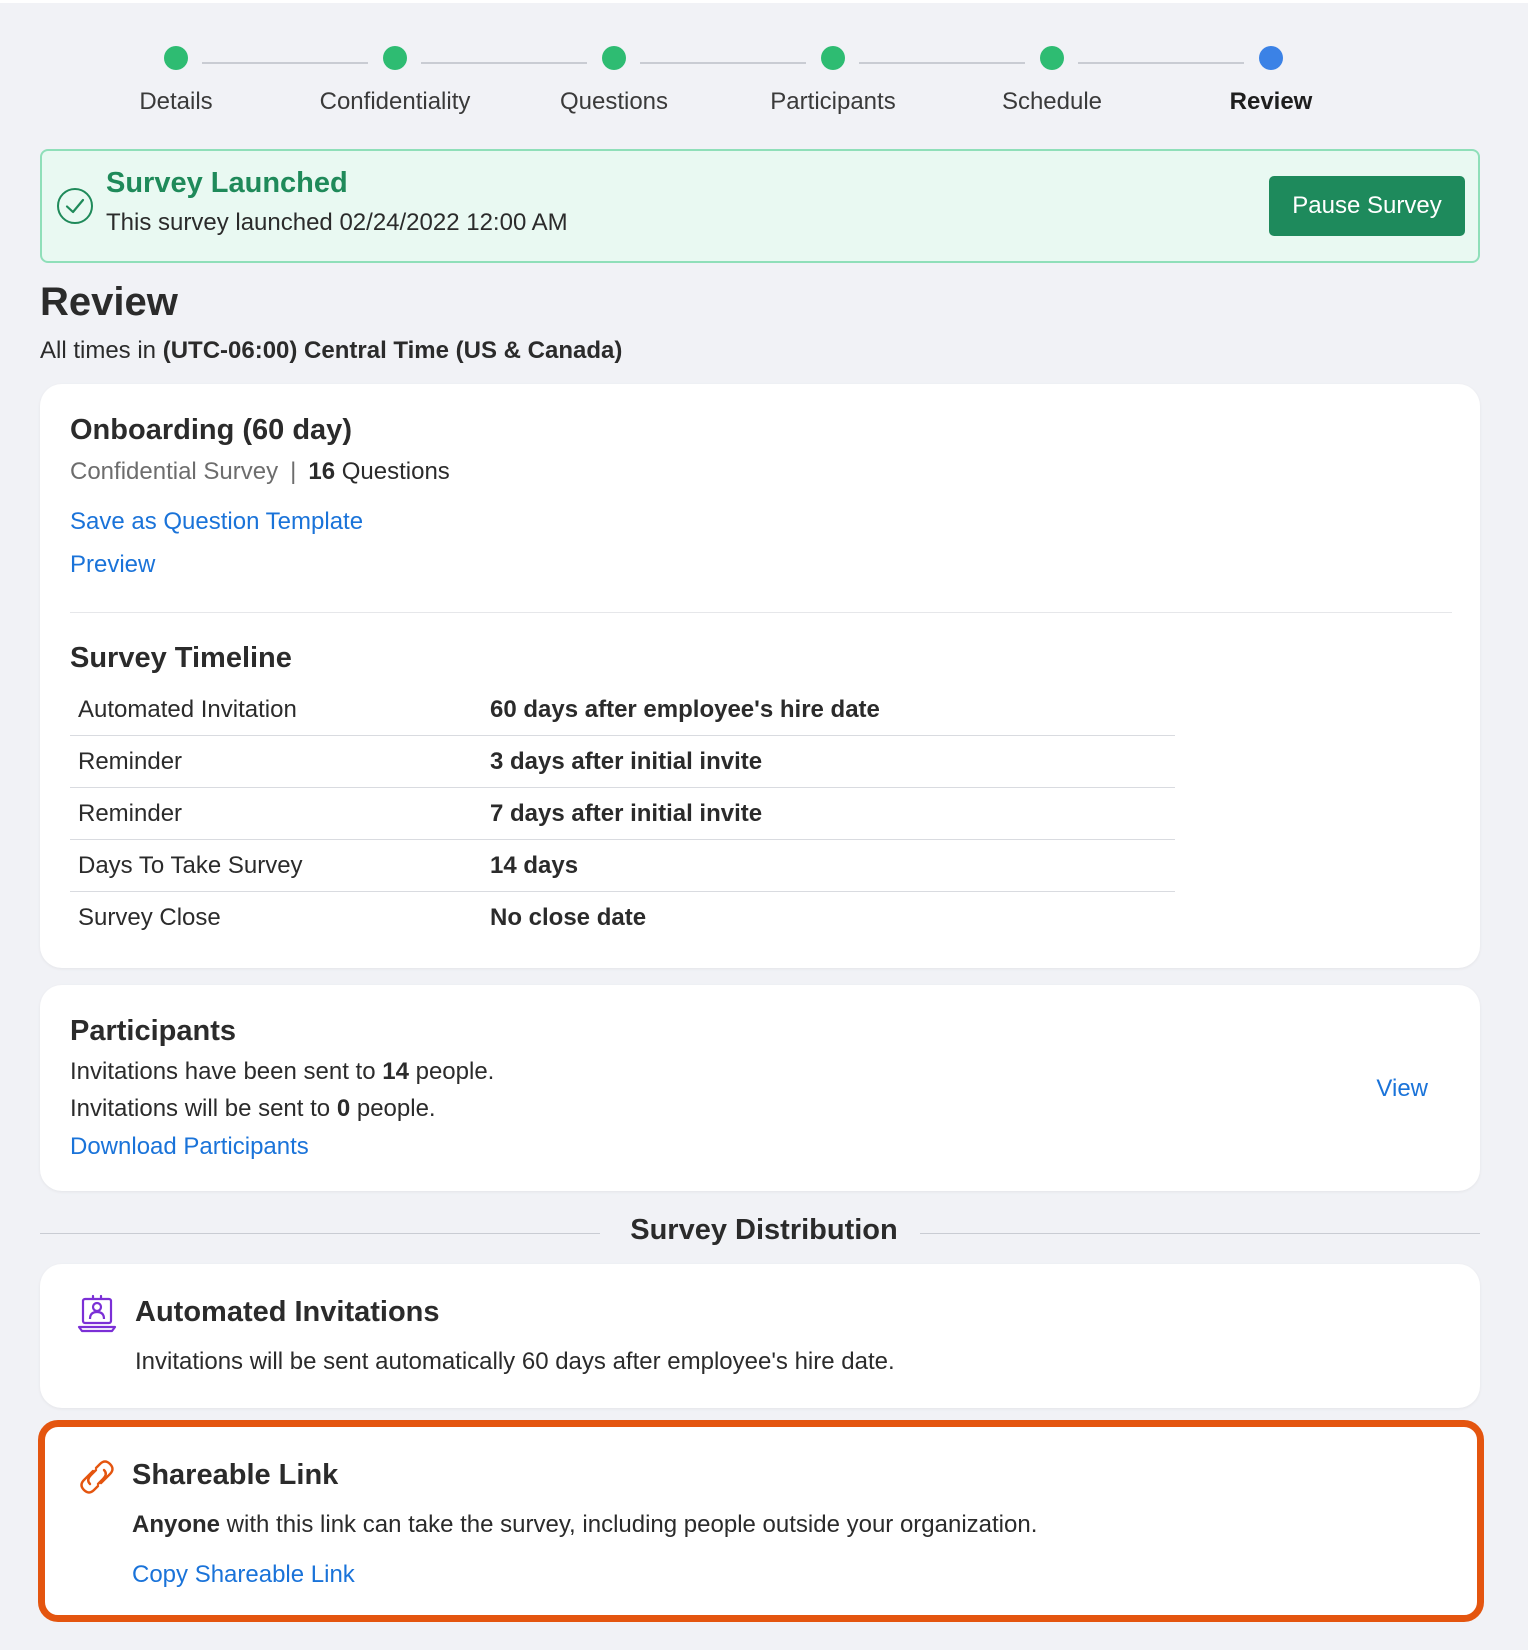 The width and height of the screenshot is (1528, 1650). What do you see at coordinates (200, 1108) in the screenshot?
I see `pending-prefix: Invitations will be sent to` at bounding box center [200, 1108].